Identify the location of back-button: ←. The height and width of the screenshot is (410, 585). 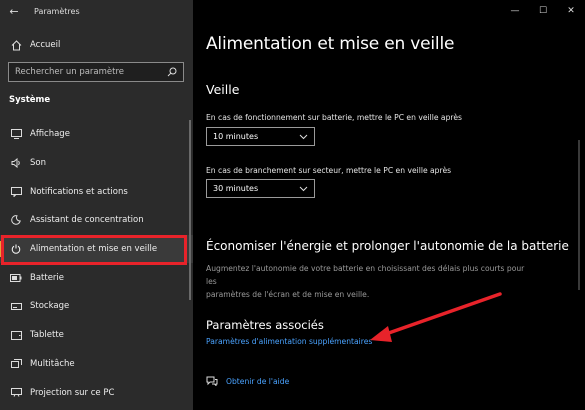
(14, 11).